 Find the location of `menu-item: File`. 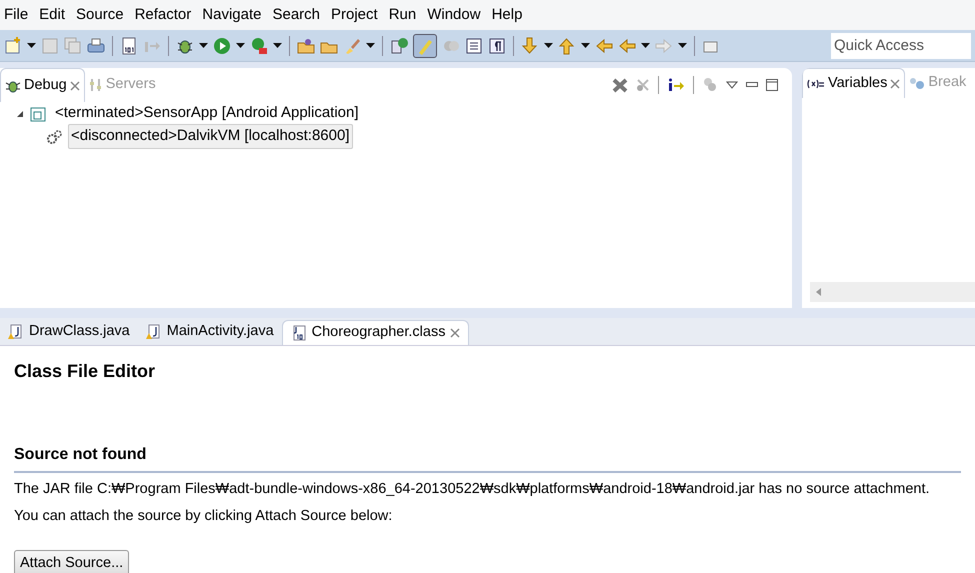

menu-item: File is located at coordinates (16, 15).